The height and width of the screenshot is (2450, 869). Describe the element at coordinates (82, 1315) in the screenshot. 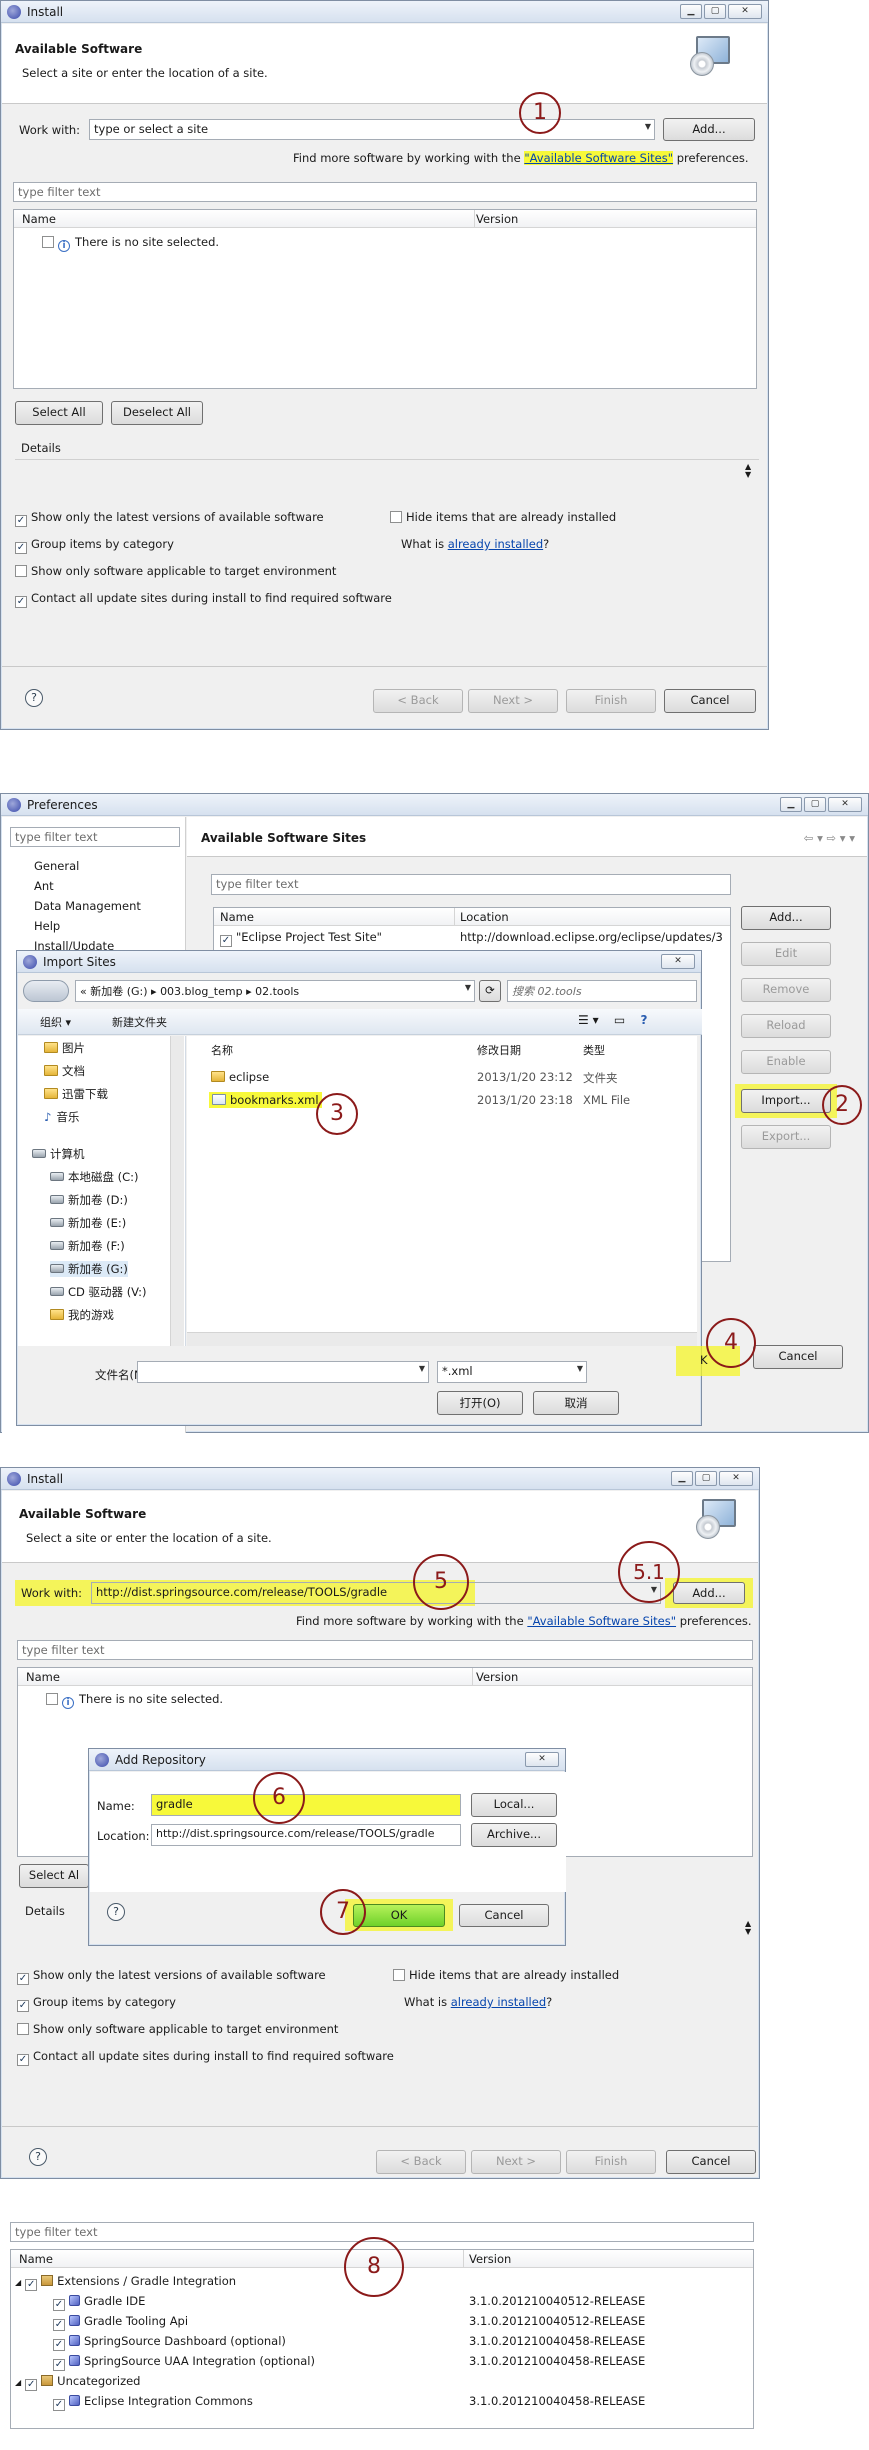

I see `tree-item-games: 我的游戏` at that location.